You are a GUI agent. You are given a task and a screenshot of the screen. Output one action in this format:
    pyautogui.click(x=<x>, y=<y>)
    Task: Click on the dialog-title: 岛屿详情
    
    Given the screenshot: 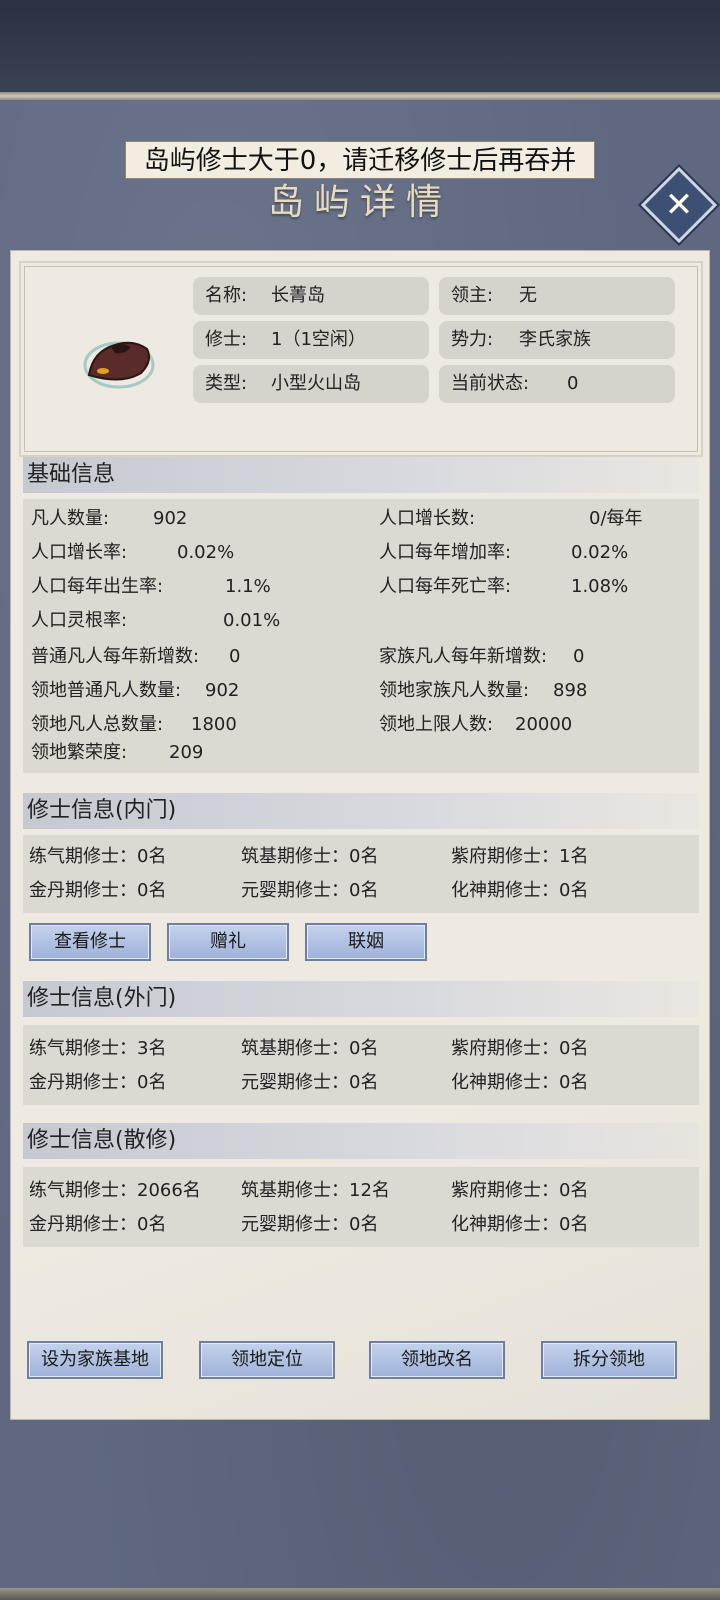 What is the action you would take?
    pyautogui.click(x=359, y=202)
    